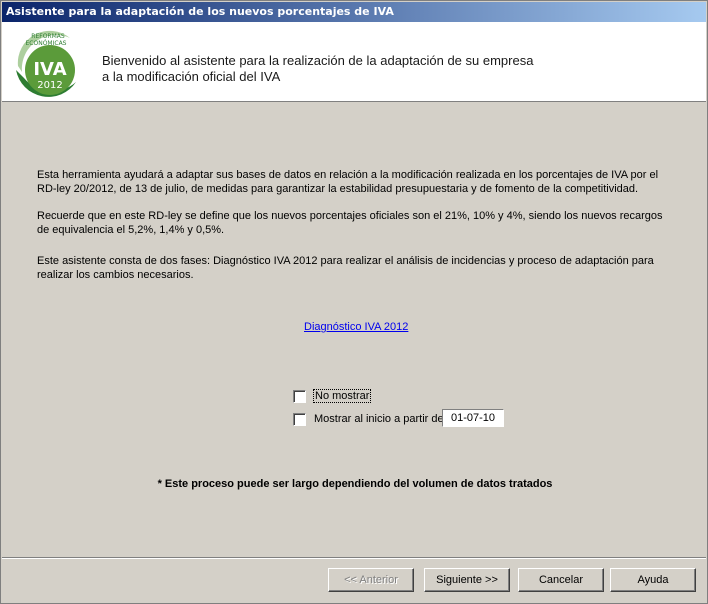 The height and width of the screenshot is (604, 708). Describe the element at coordinates (299, 396) in the screenshot. I see `no-mostrar-checkbox` at that location.